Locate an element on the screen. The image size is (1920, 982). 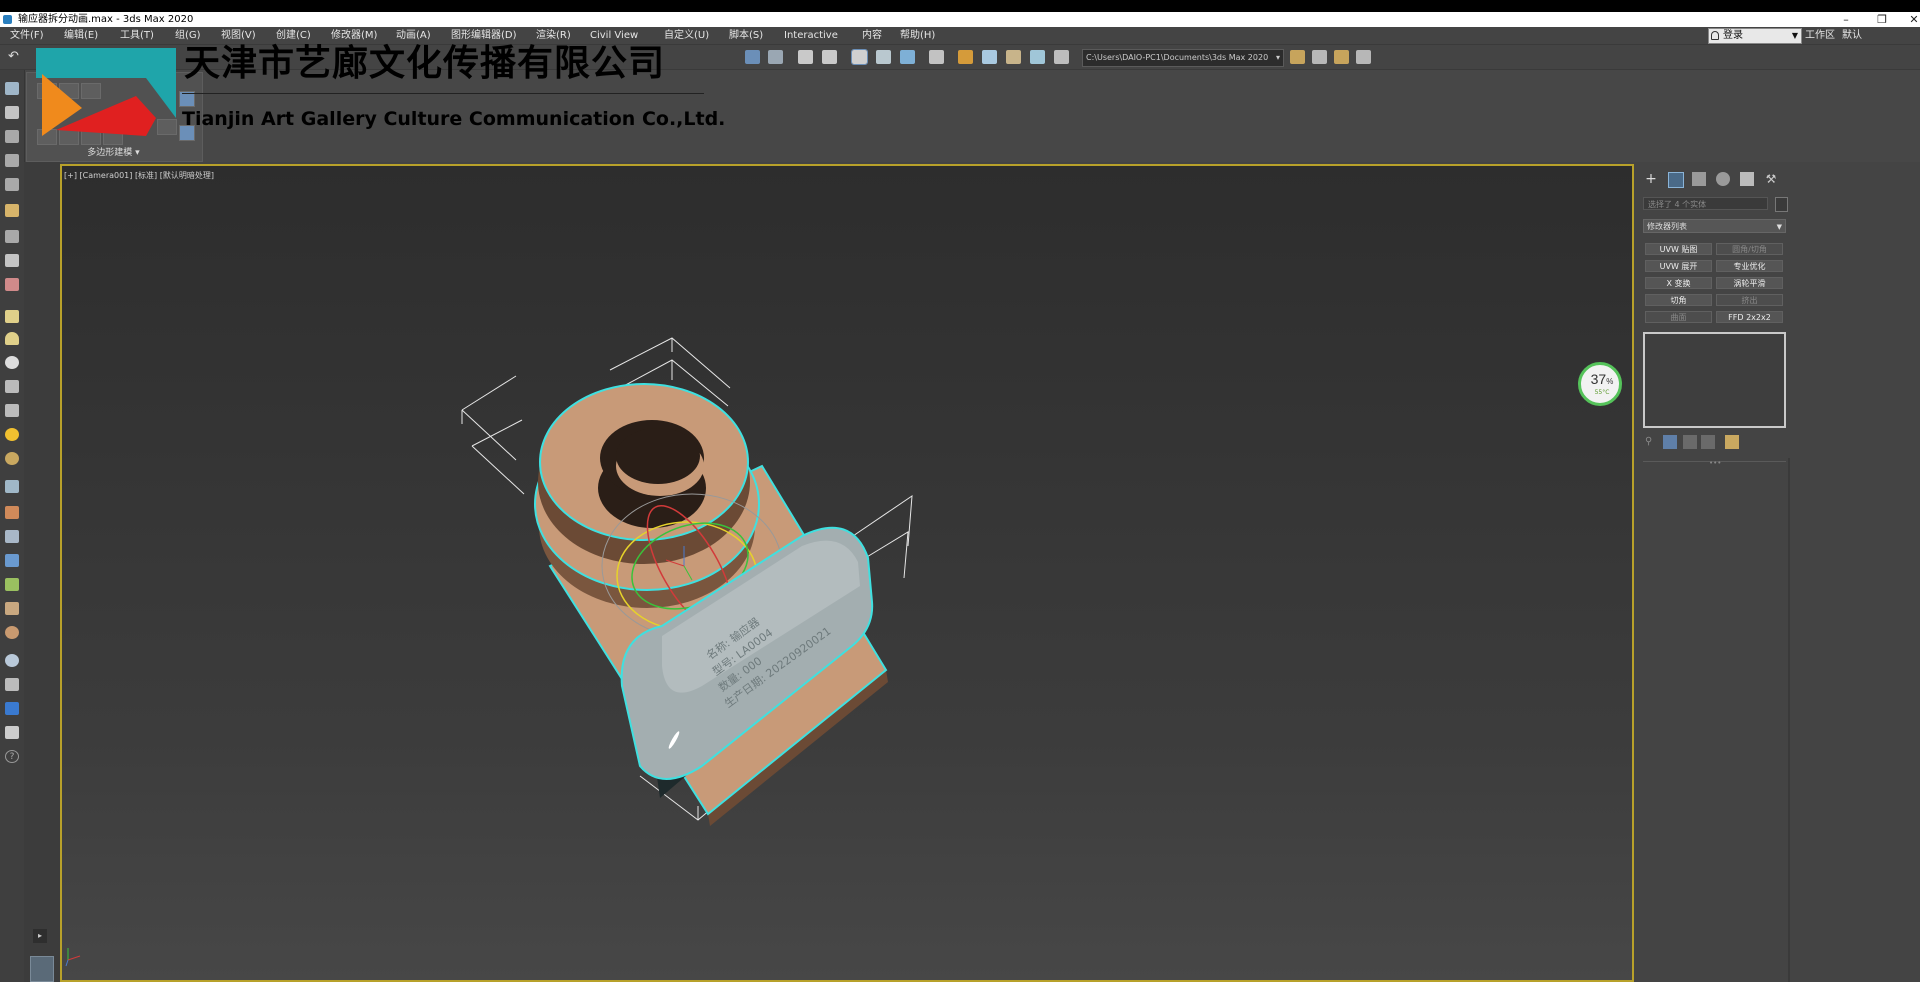
modifier-button-extrude: 挤出 is located at coordinates (1749, 300).